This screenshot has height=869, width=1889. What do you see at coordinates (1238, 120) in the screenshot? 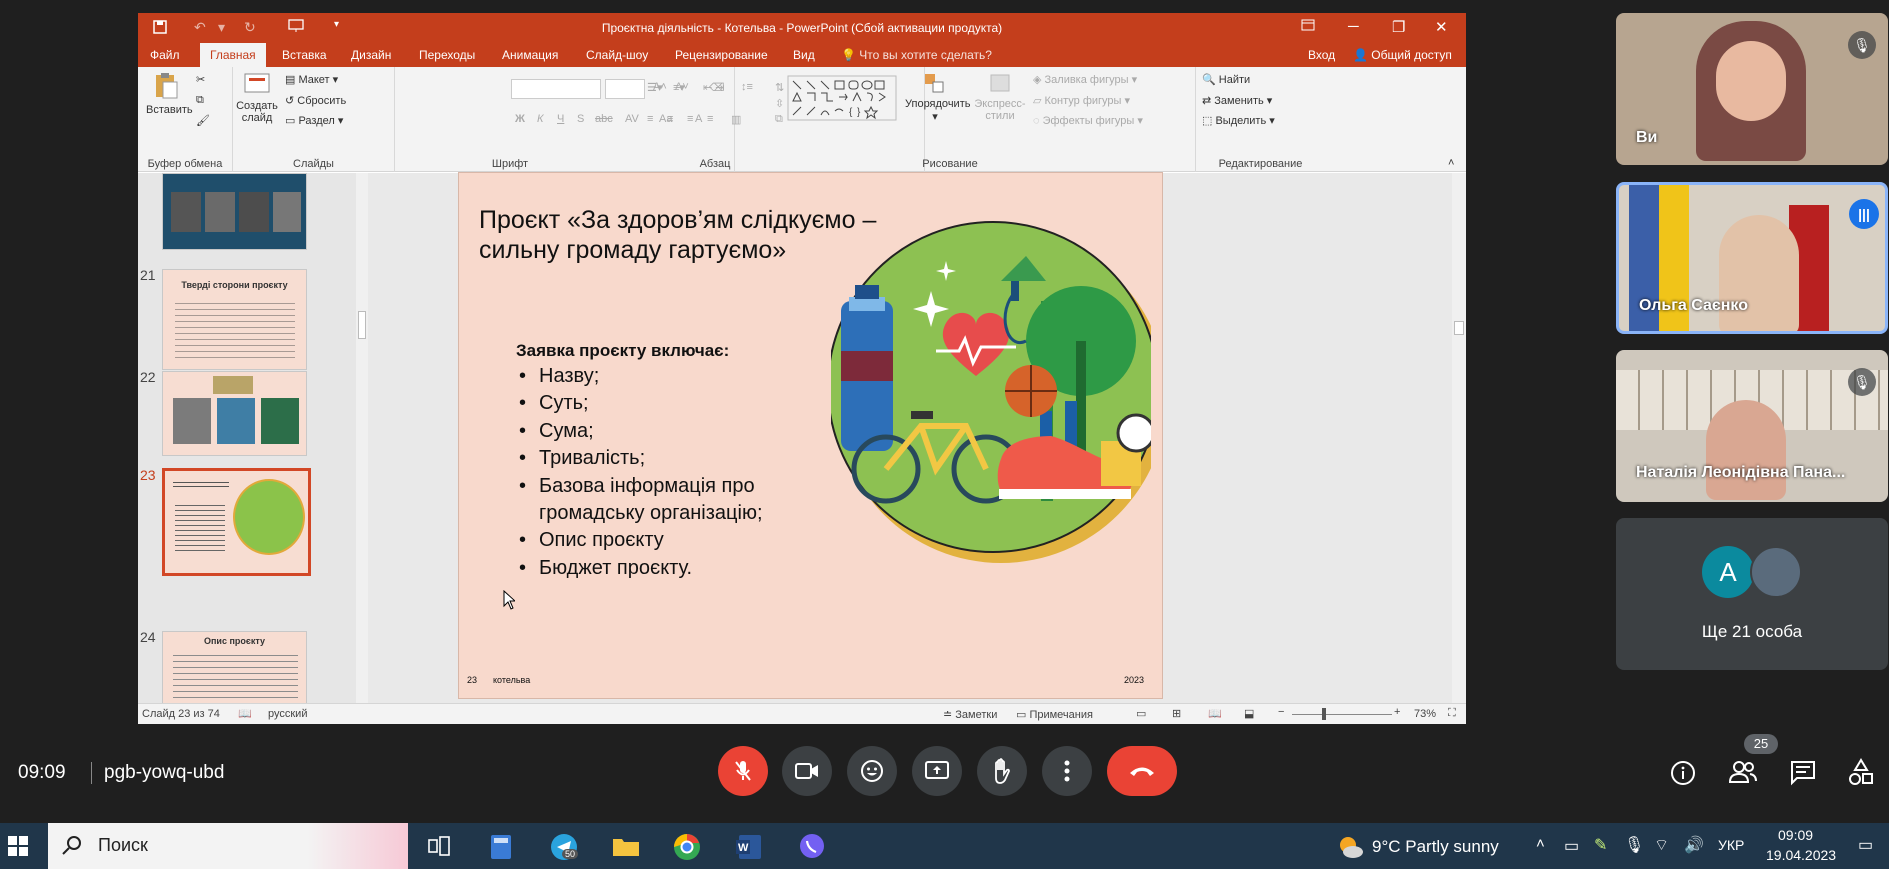
I see `select-button: ⬚ Выделить ▾` at bounding box center [1238, 120].